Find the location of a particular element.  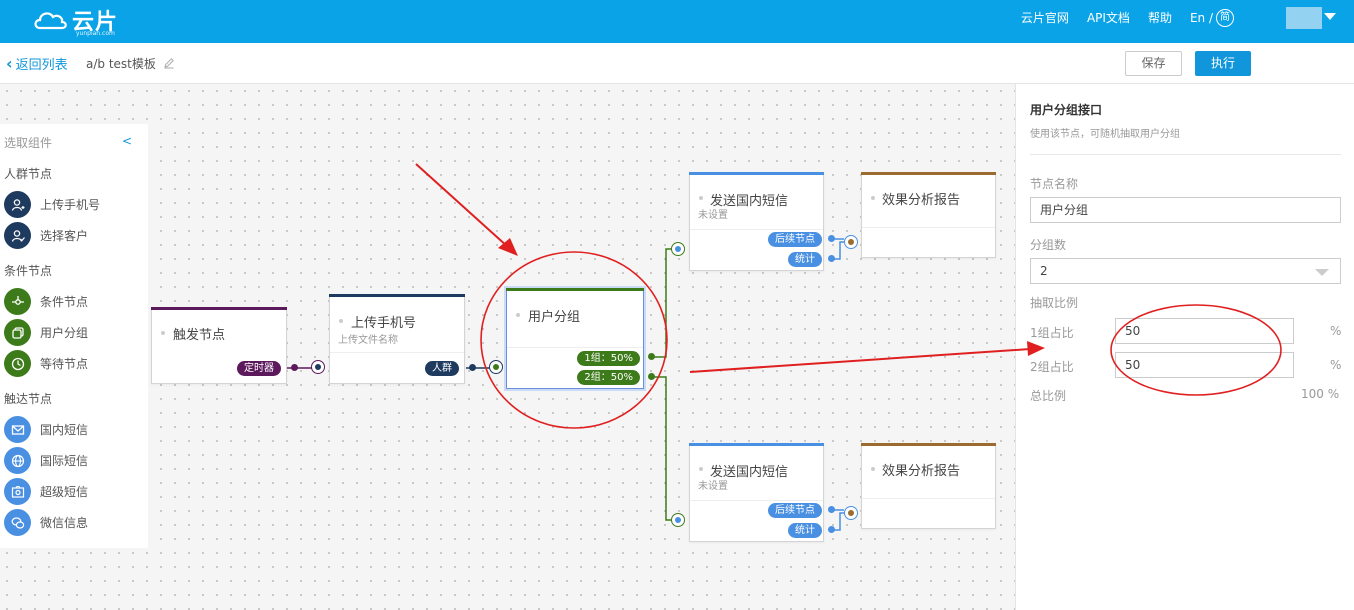

logo: 云片 yunpian.com is located at coordinates (75, 20).